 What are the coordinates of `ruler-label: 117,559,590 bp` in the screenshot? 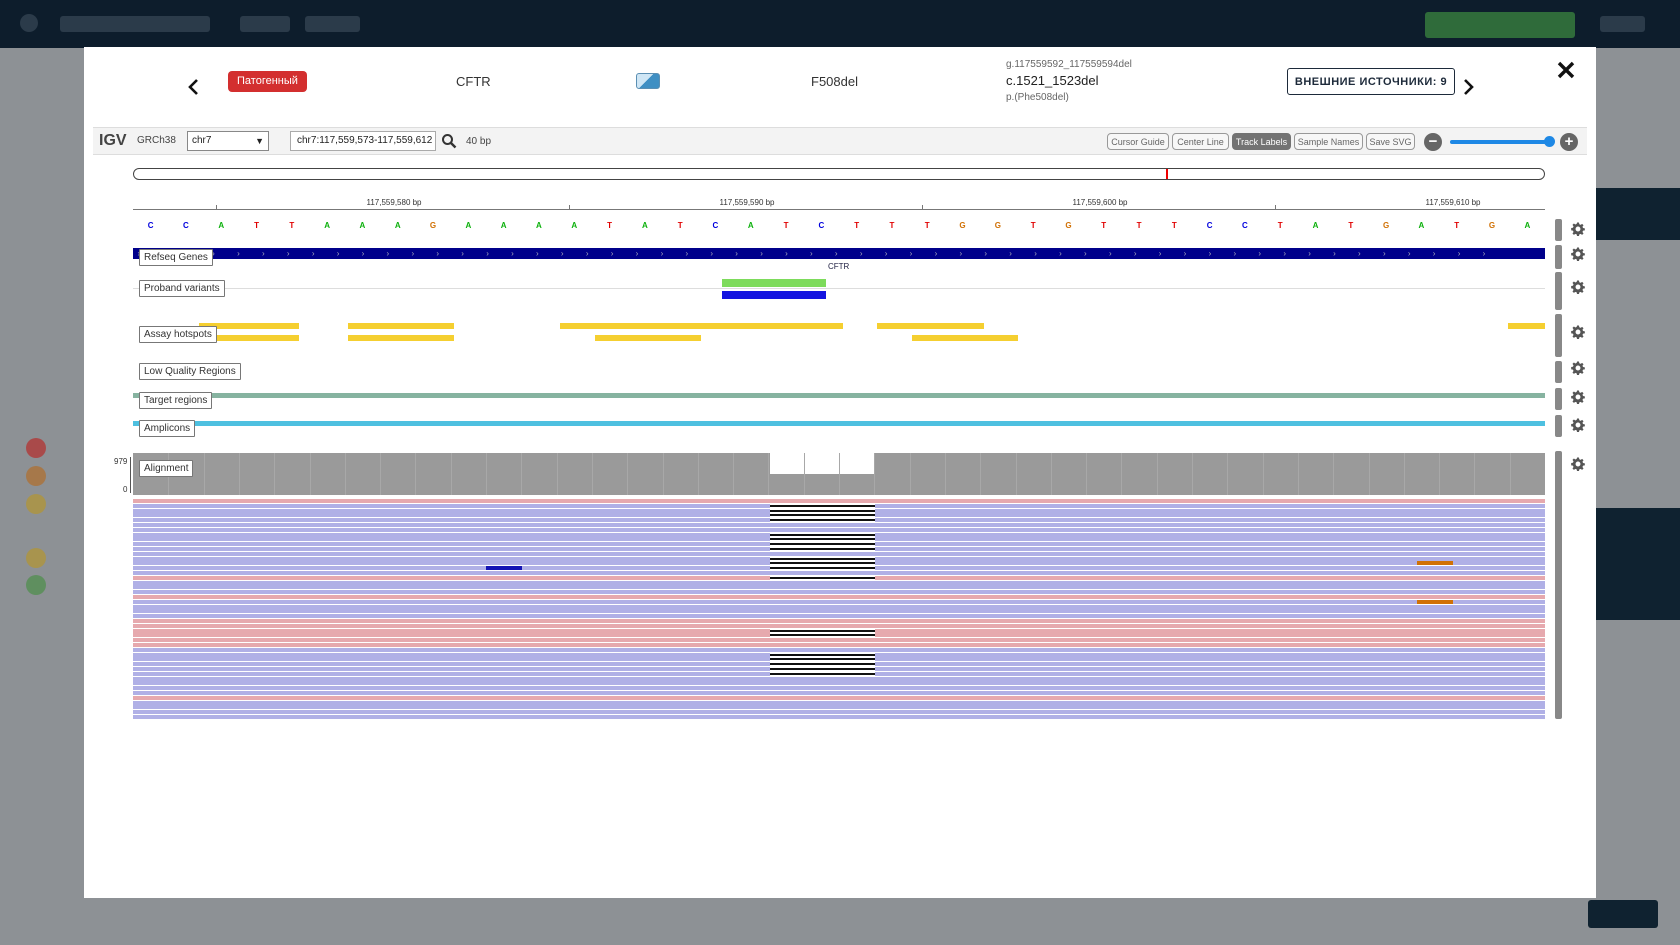 It's located at (747, 202).